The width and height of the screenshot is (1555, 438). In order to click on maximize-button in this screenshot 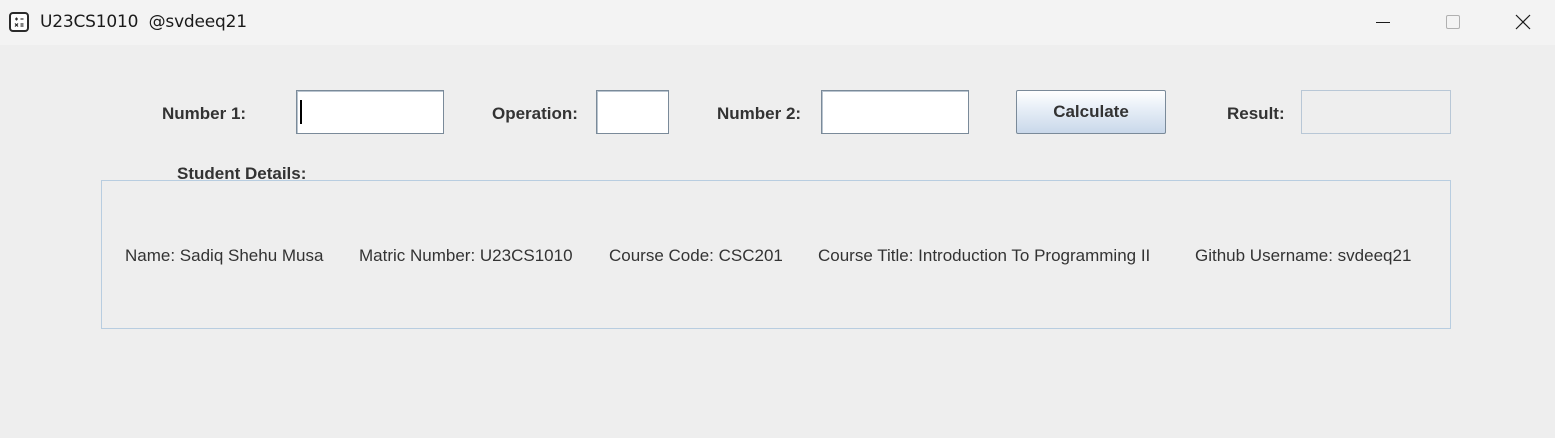, I will do `click(1453, 22)`.